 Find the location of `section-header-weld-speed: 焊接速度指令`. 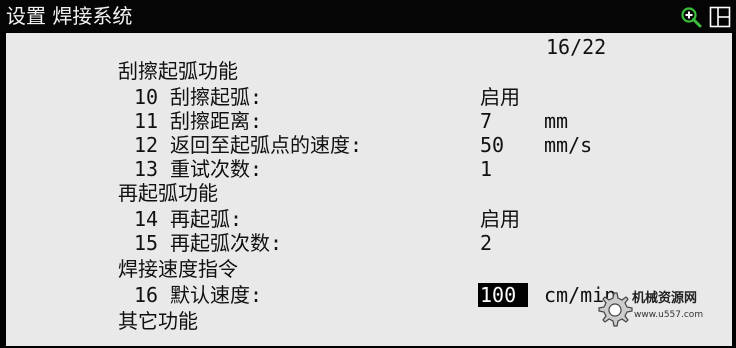

section-header-weld-speed: 焊接速度指令 is located at coordinates (178, 269).